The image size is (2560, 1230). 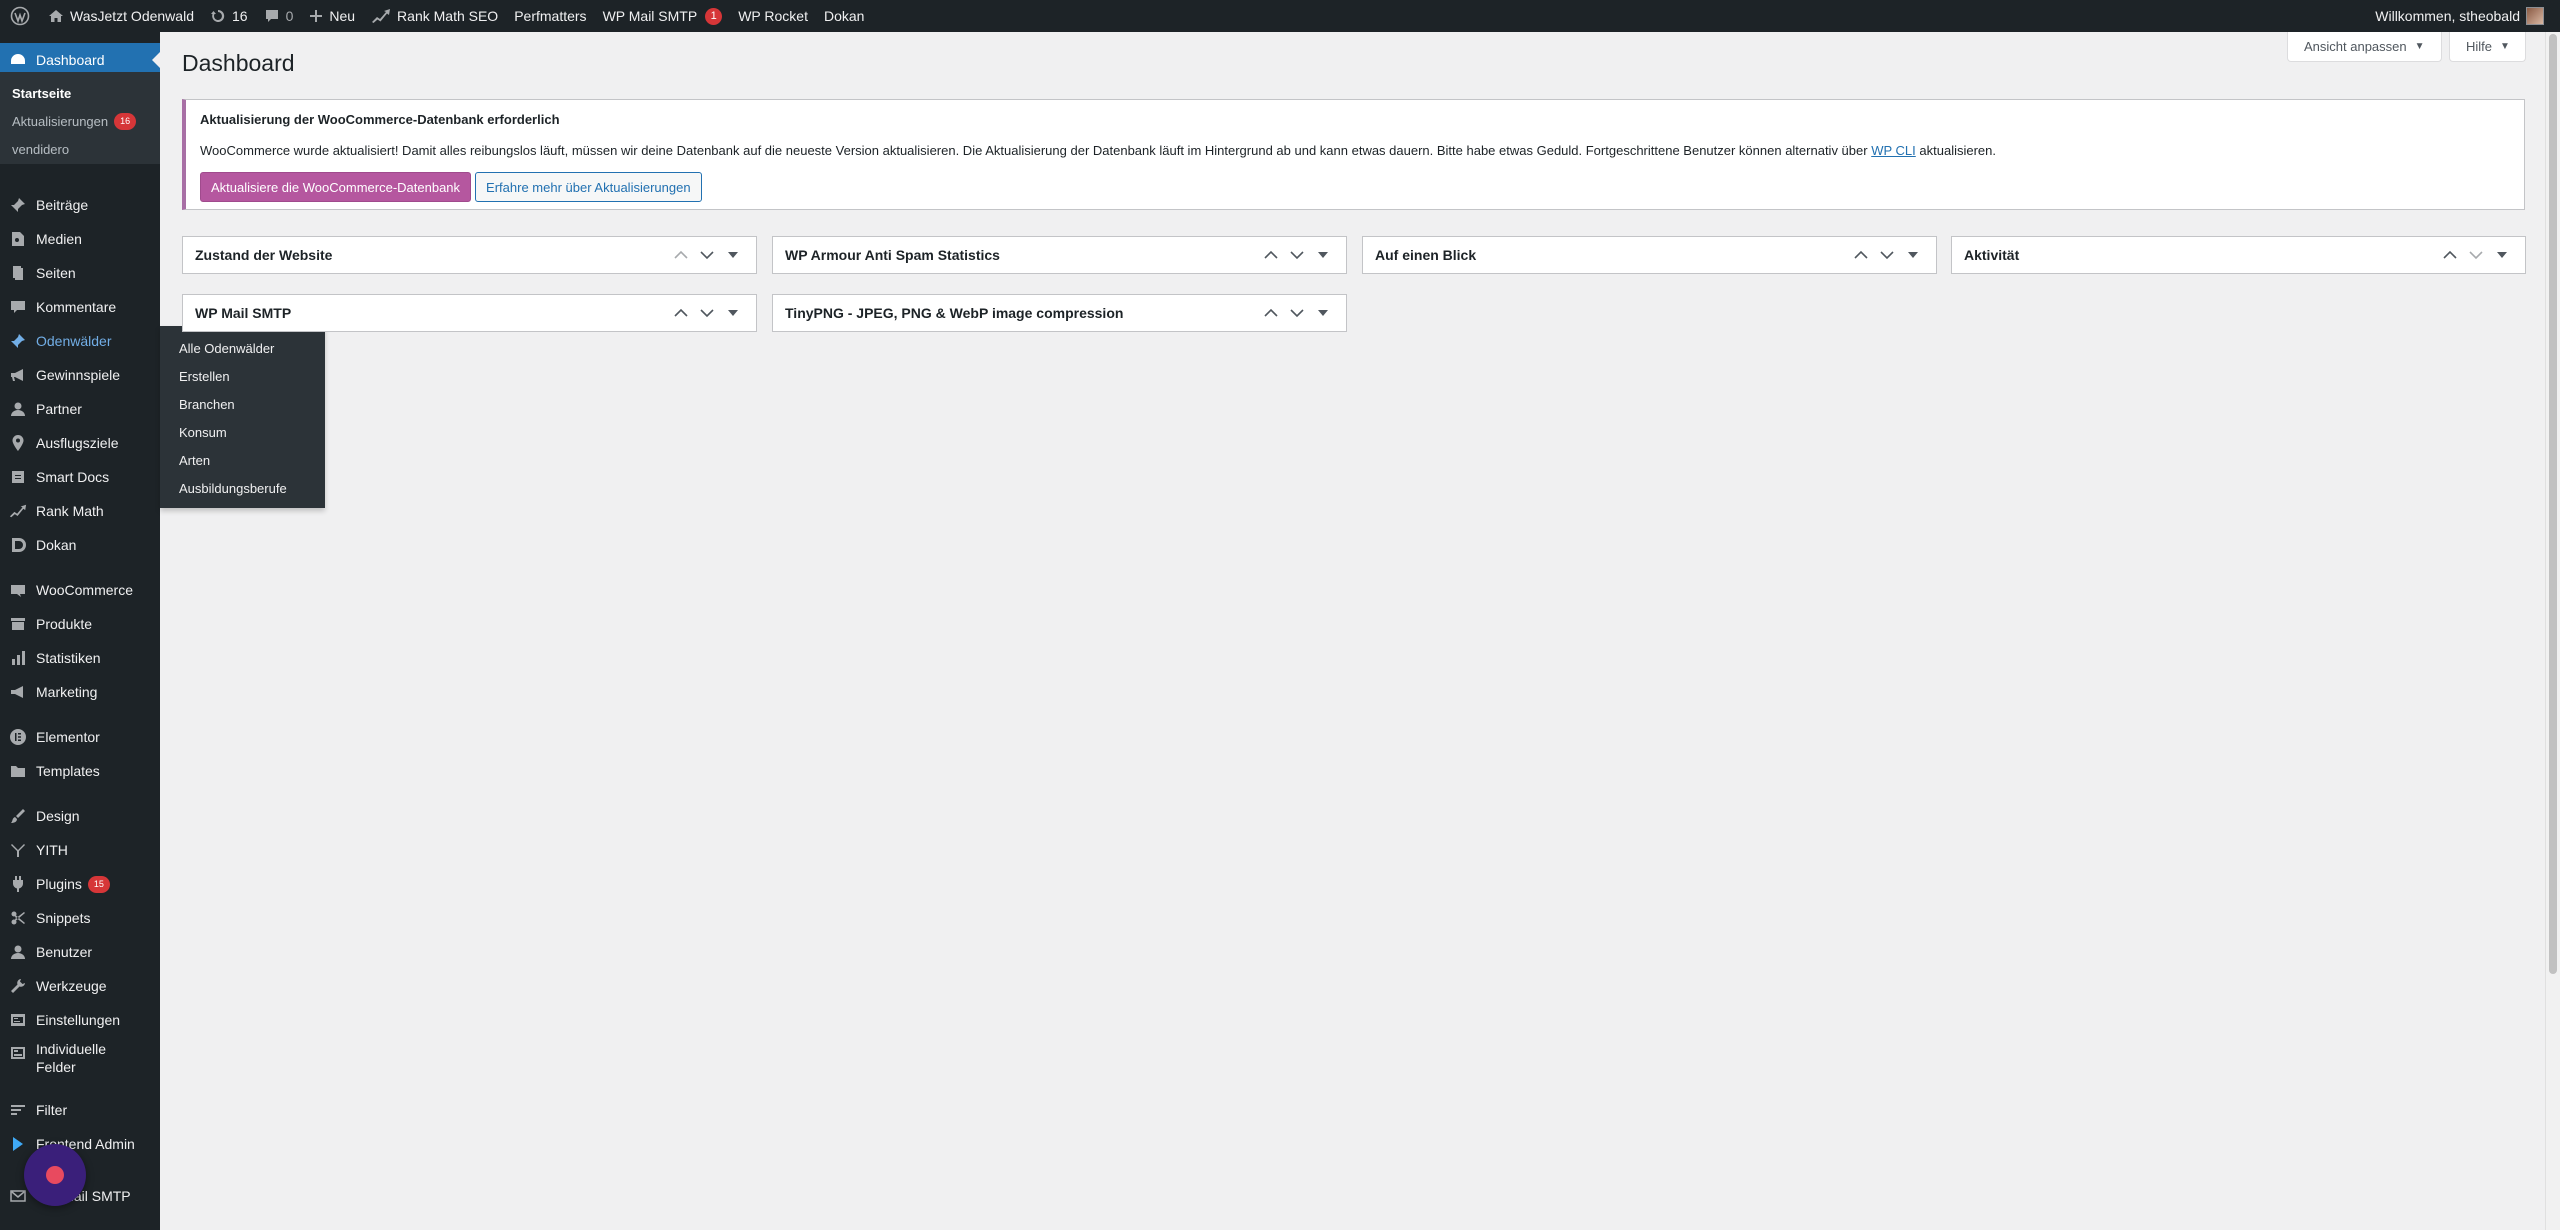 I want to click on frontend-admin-icon, so click(x=18, y=1144).